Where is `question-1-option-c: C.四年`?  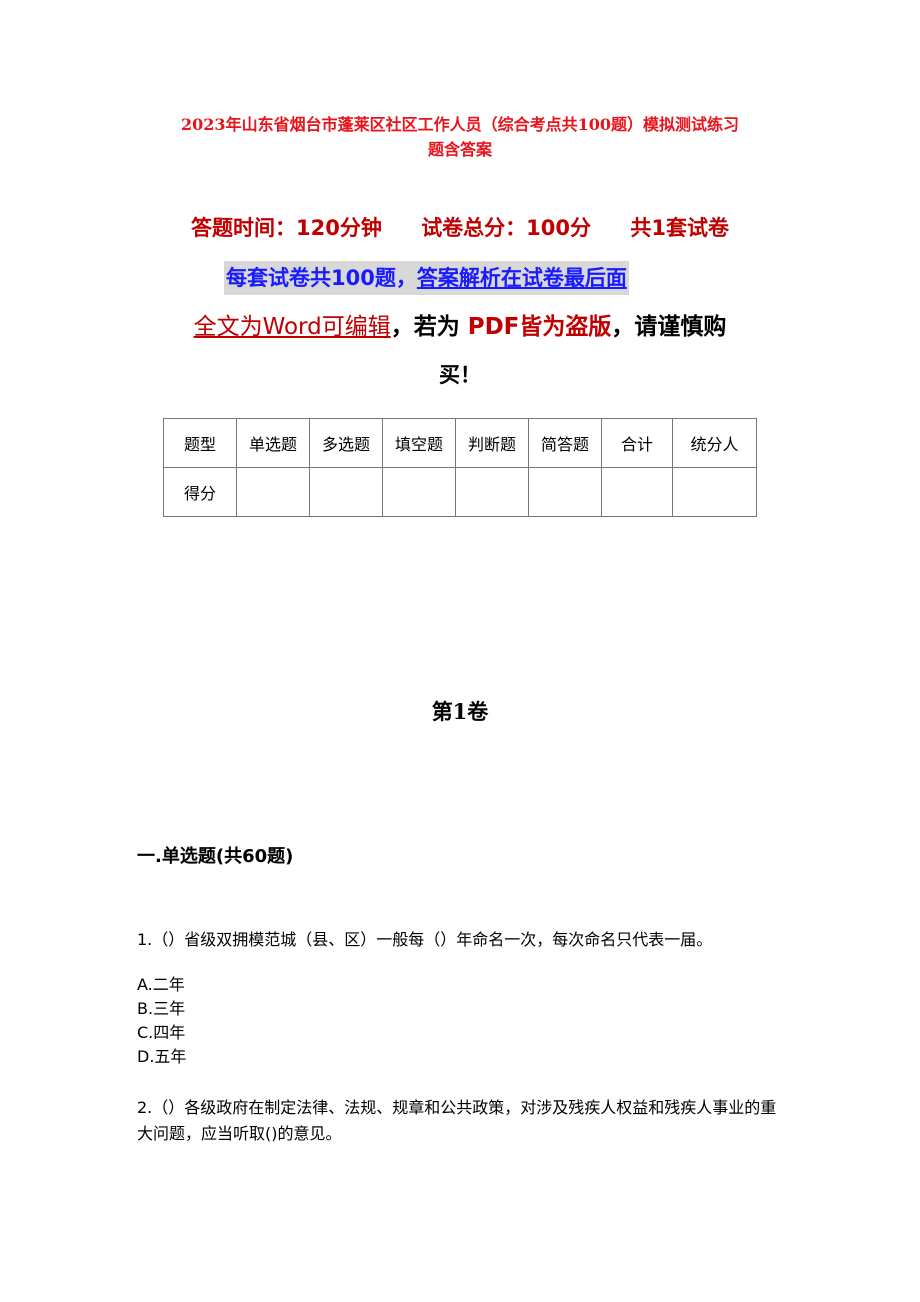 question-1-option-c: C.四年 is located at coordinates (161, 1032).